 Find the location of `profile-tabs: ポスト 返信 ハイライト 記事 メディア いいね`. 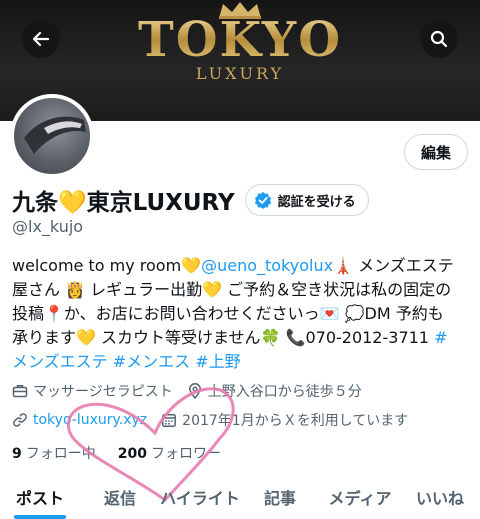

profile-tabs: ポスト 返信 ハイライト 記事 メディア いいね is located at coordinates (240, 499).